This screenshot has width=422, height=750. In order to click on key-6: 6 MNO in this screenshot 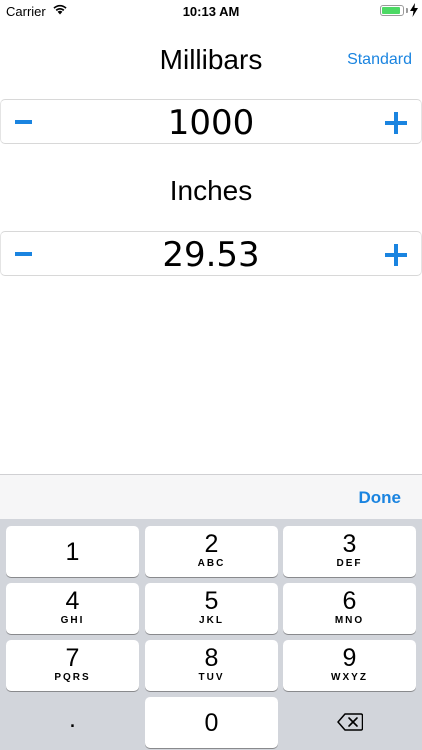, I will do `click(349, 608)`.